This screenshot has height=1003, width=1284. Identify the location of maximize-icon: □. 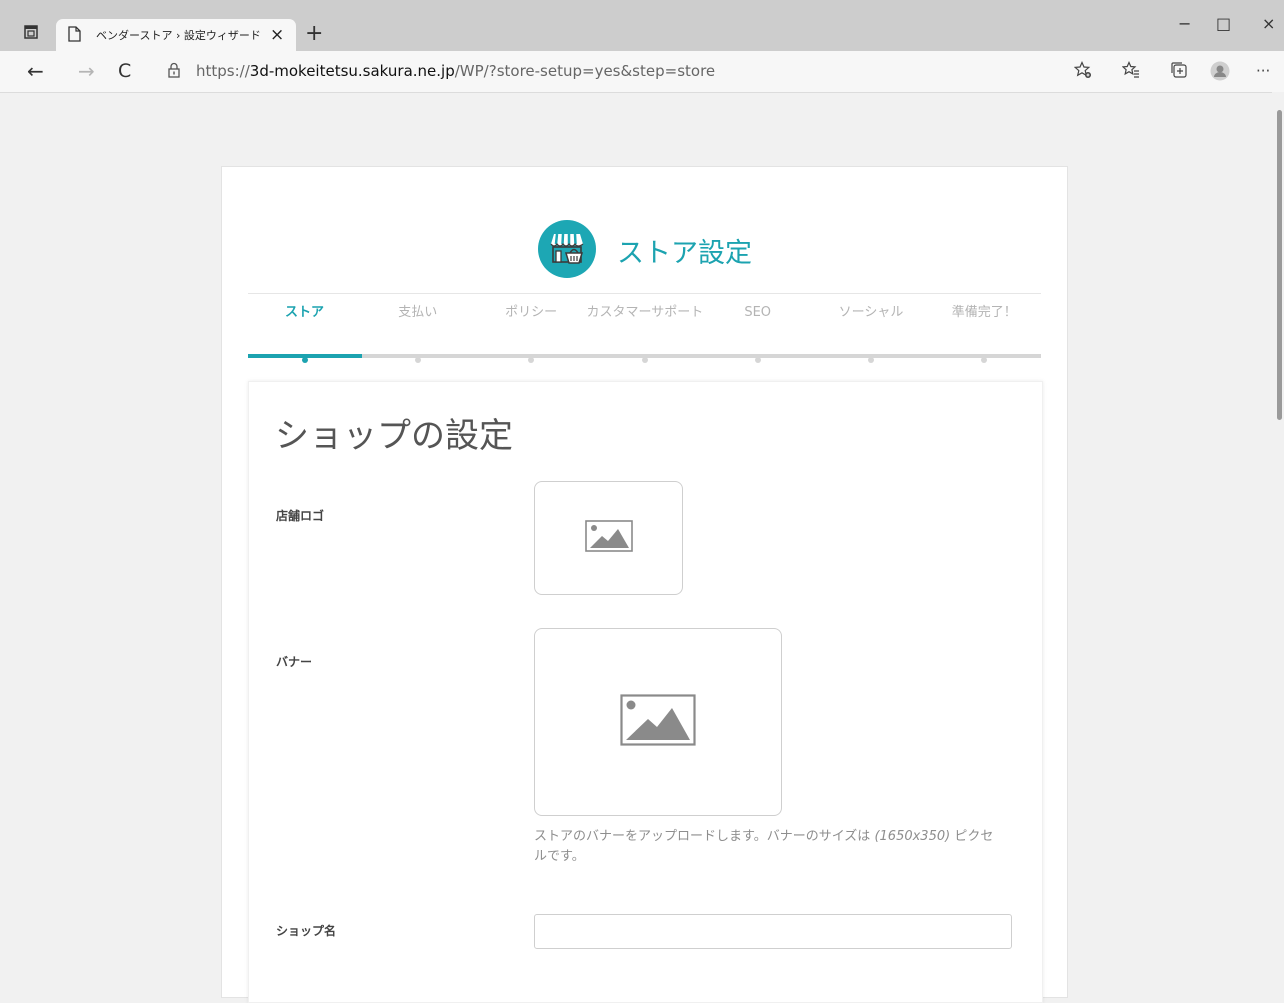
(1223, 24).